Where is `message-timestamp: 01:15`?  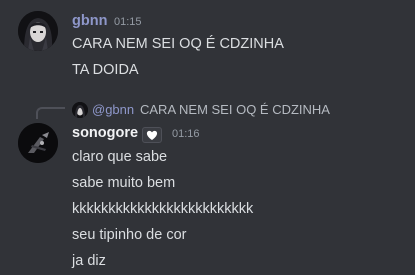
message-timestamp: 01:15 is located at coordinates (128, 22).